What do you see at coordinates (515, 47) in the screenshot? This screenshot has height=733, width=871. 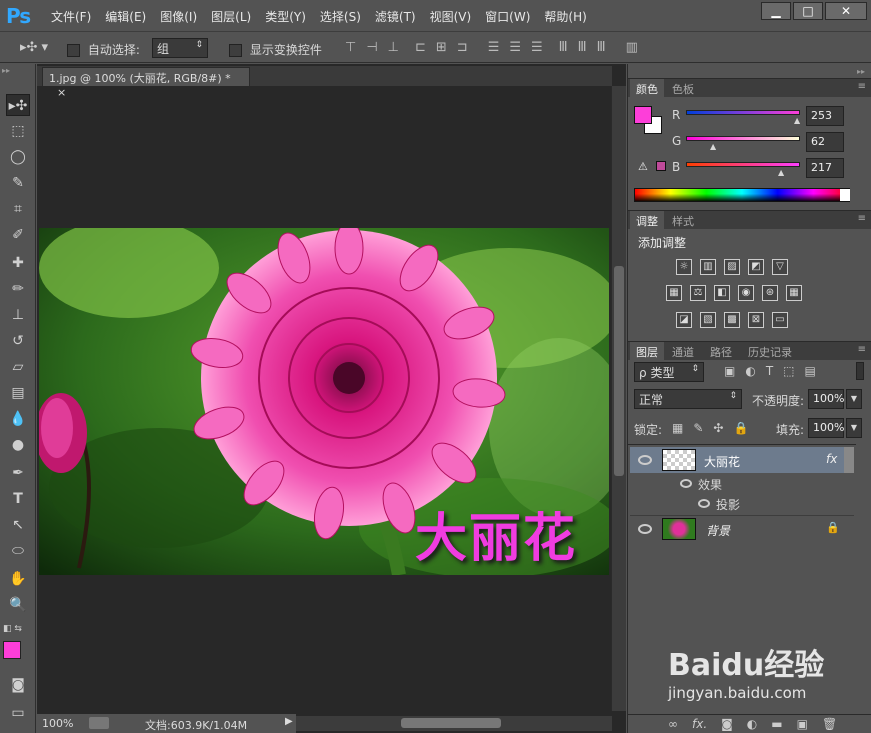 I see `distribute-vcenter-icon: ☰` at bounding box center [515, 47].